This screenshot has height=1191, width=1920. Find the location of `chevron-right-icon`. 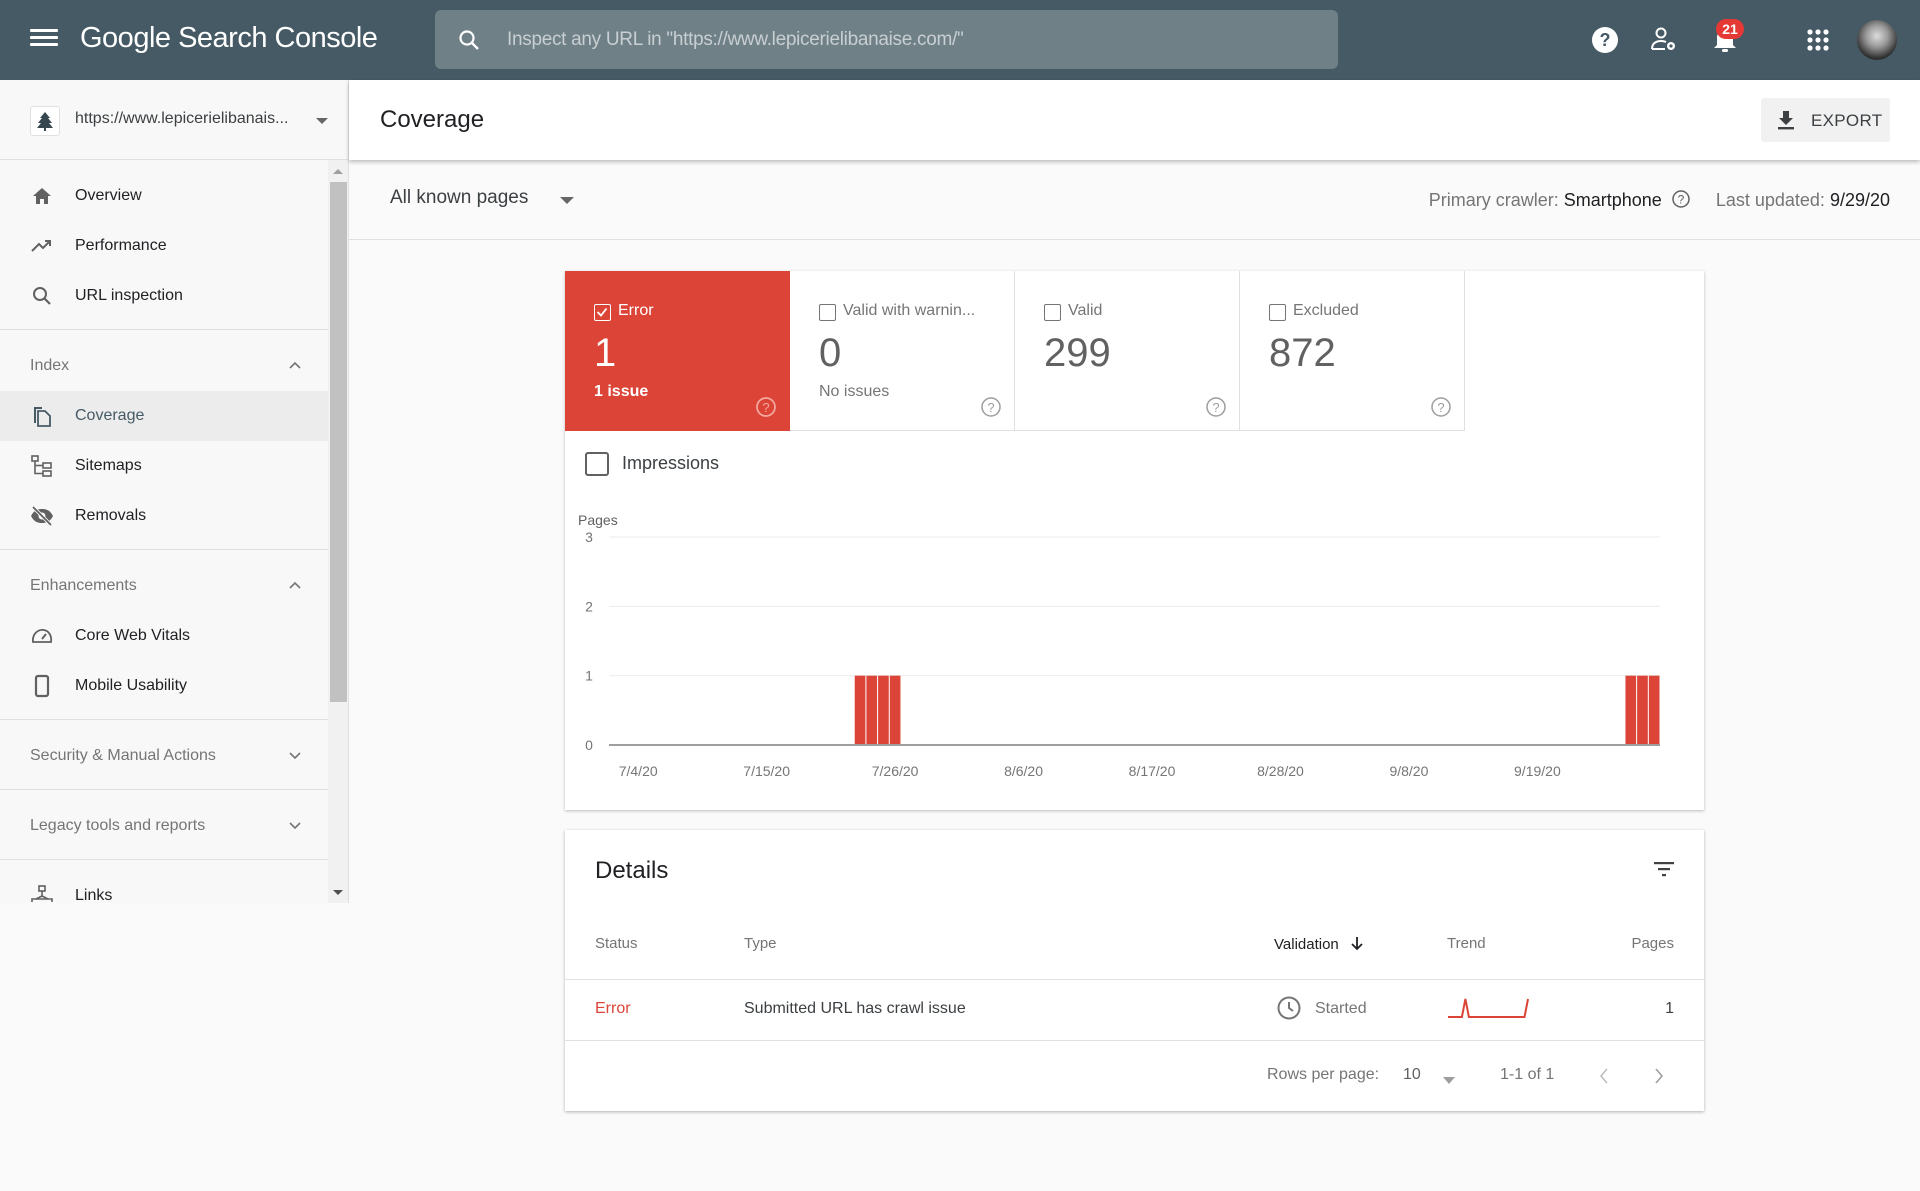

chevron-right-icon is located at coordinates (1659, 1076).